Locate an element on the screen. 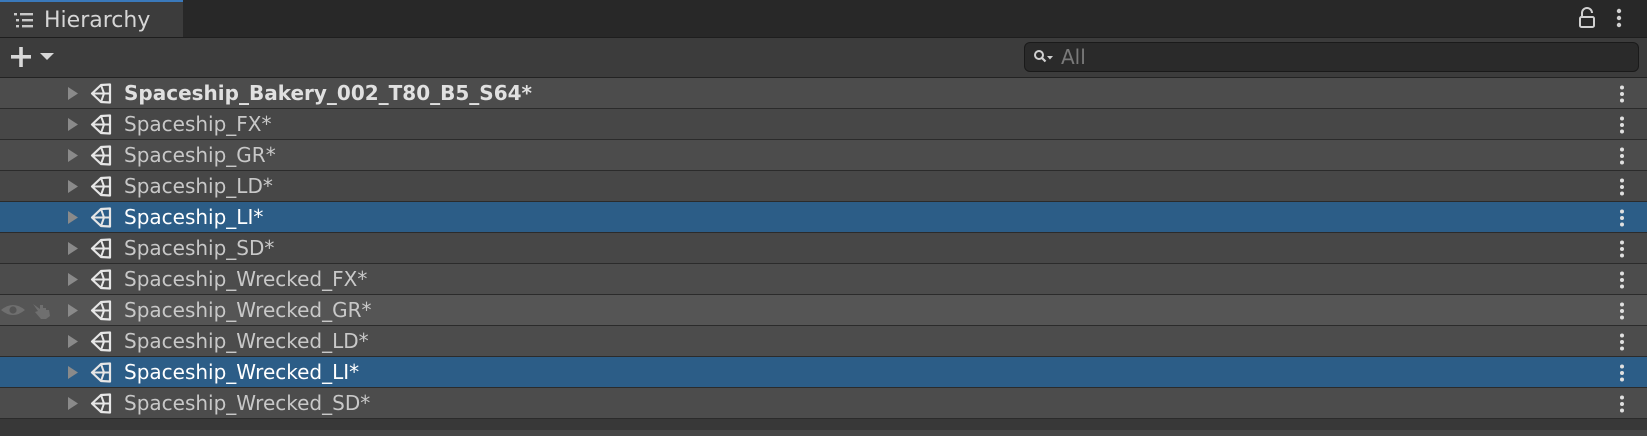 This screenshot has height=436, width=1647. hierarchy-row: Spaceship_LI* is located at coordinates (823, 217).